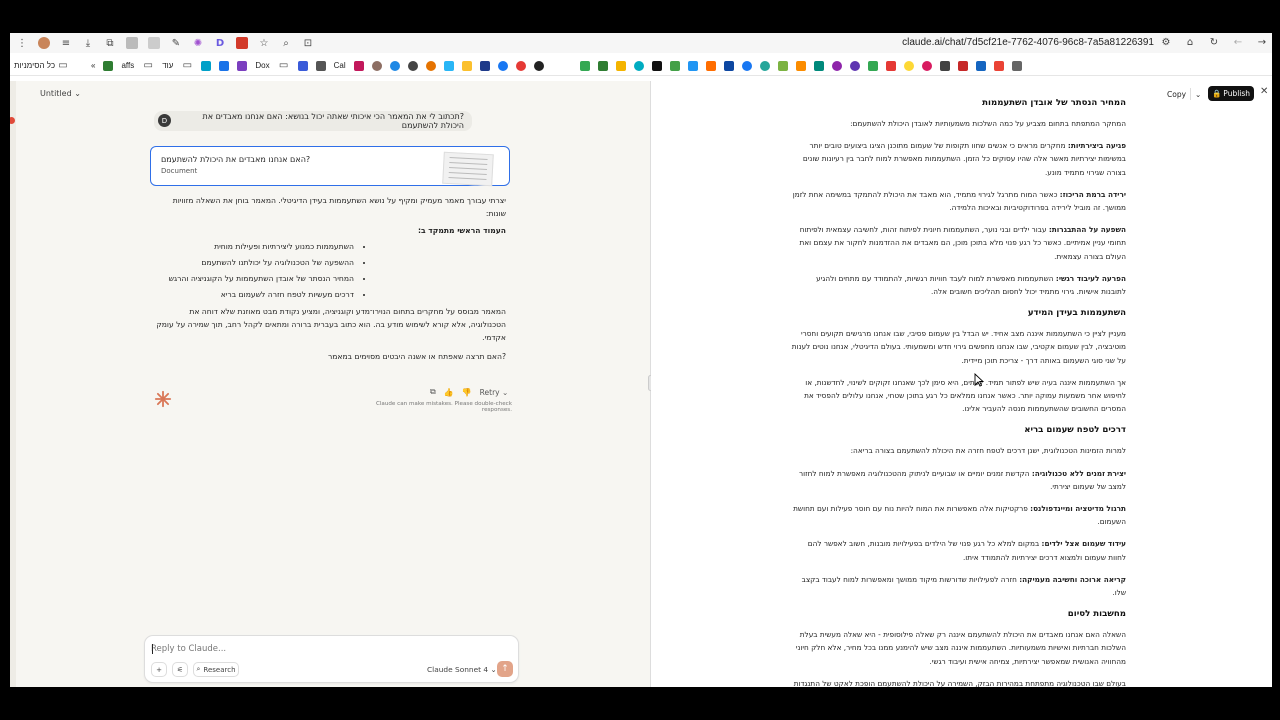 Image resolution: width=1280 pixels, height=720 pixels. I want to click on menu-icon: ⋮, so click(22, 43).